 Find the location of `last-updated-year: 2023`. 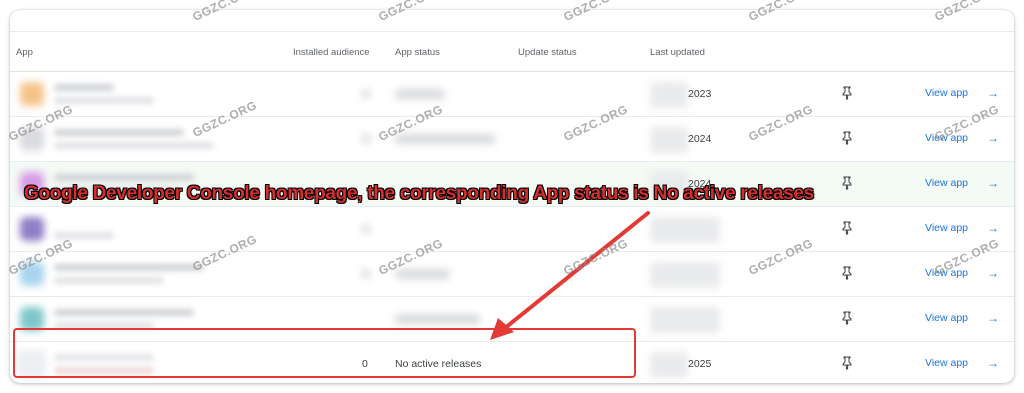

last-updated-year: 2023 is located at coordinates (700, 94).